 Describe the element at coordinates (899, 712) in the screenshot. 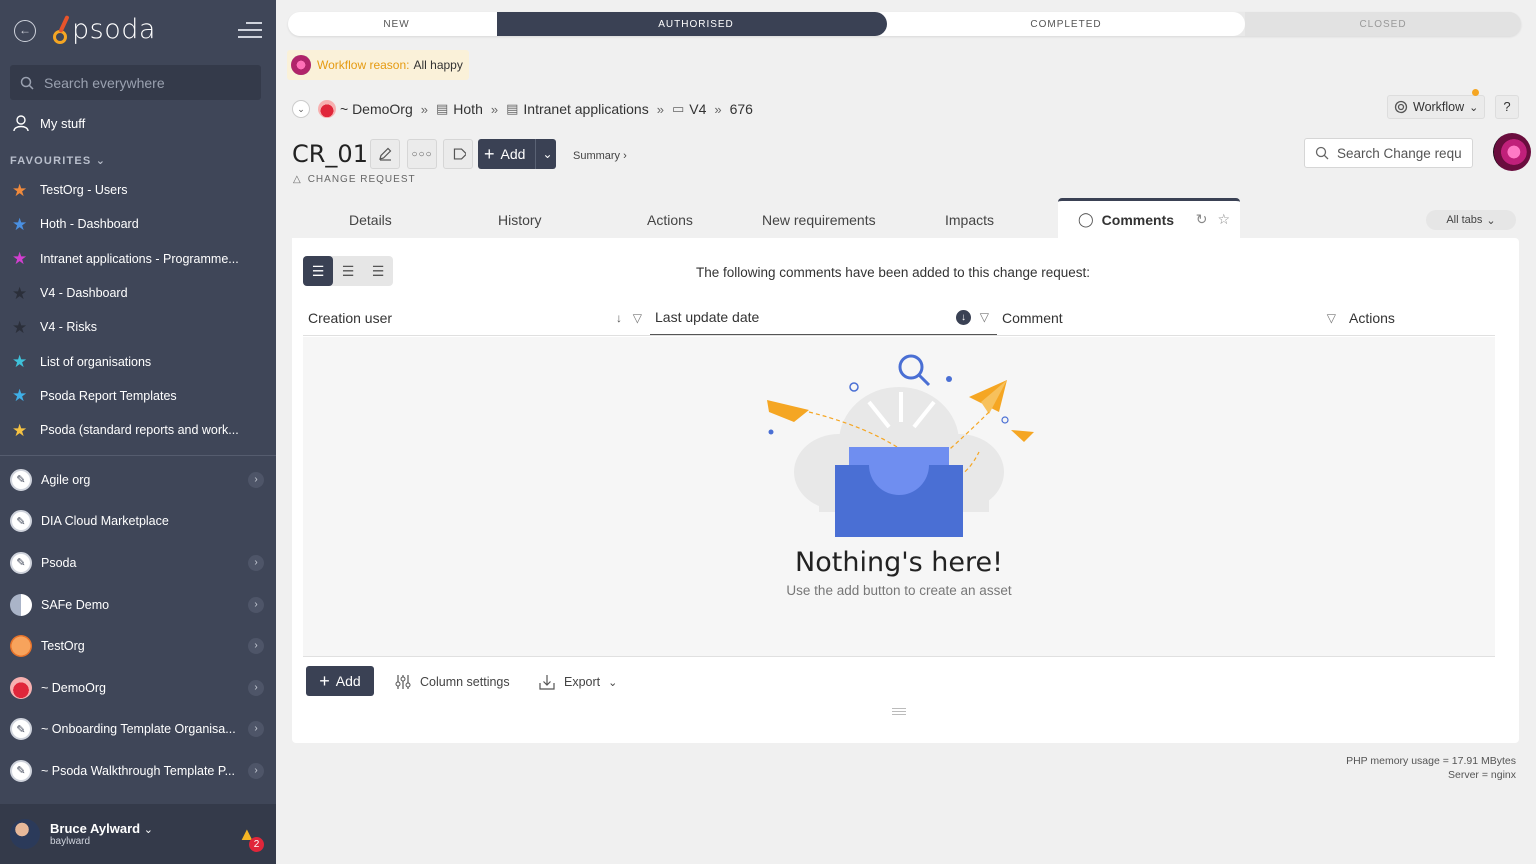

I see `resize-handle-icon` at that location.